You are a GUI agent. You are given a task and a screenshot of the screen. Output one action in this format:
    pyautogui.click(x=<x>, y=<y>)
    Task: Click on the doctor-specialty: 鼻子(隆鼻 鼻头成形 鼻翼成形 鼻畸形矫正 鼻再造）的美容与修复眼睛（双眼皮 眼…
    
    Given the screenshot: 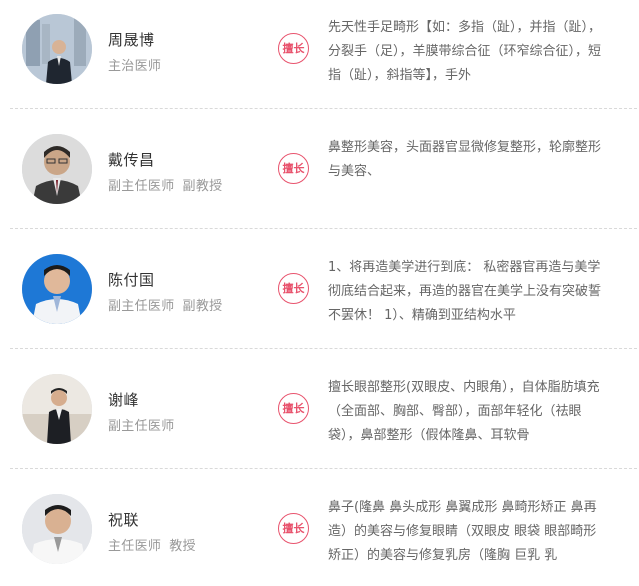 What is the action you would take?
    pyautogui.click(x=462, y=531)
    